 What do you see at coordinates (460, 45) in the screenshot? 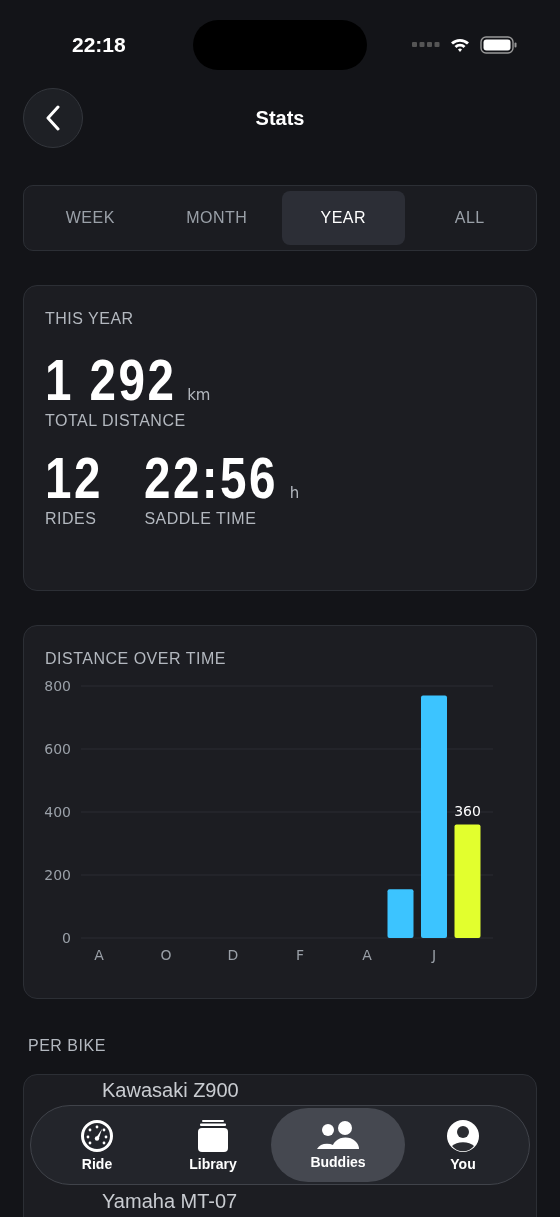
I see `wifi-icon` at bounding box center [460, 45].